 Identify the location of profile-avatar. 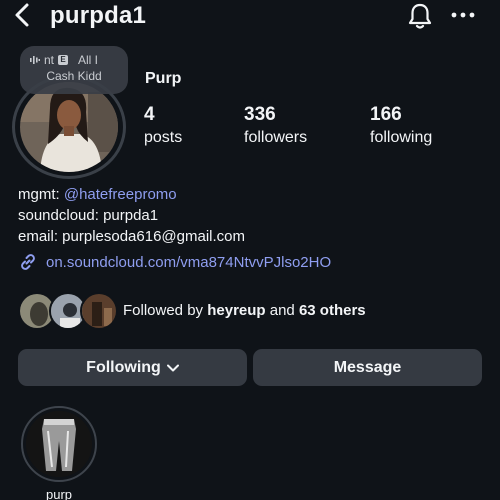
(69, 127).